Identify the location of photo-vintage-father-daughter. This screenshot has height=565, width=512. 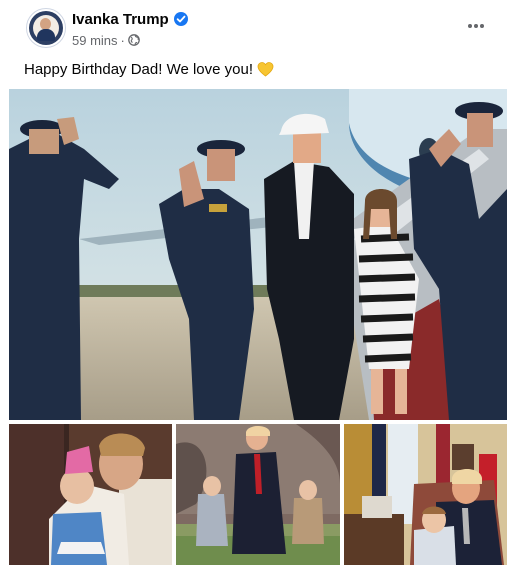
(90, 494).